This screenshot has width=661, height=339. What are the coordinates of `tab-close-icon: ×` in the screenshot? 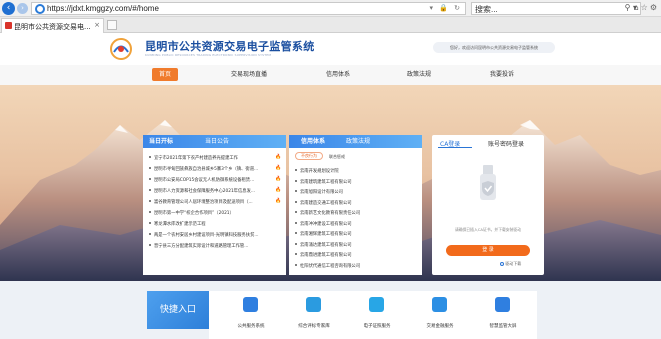 It's located at (97, 25).